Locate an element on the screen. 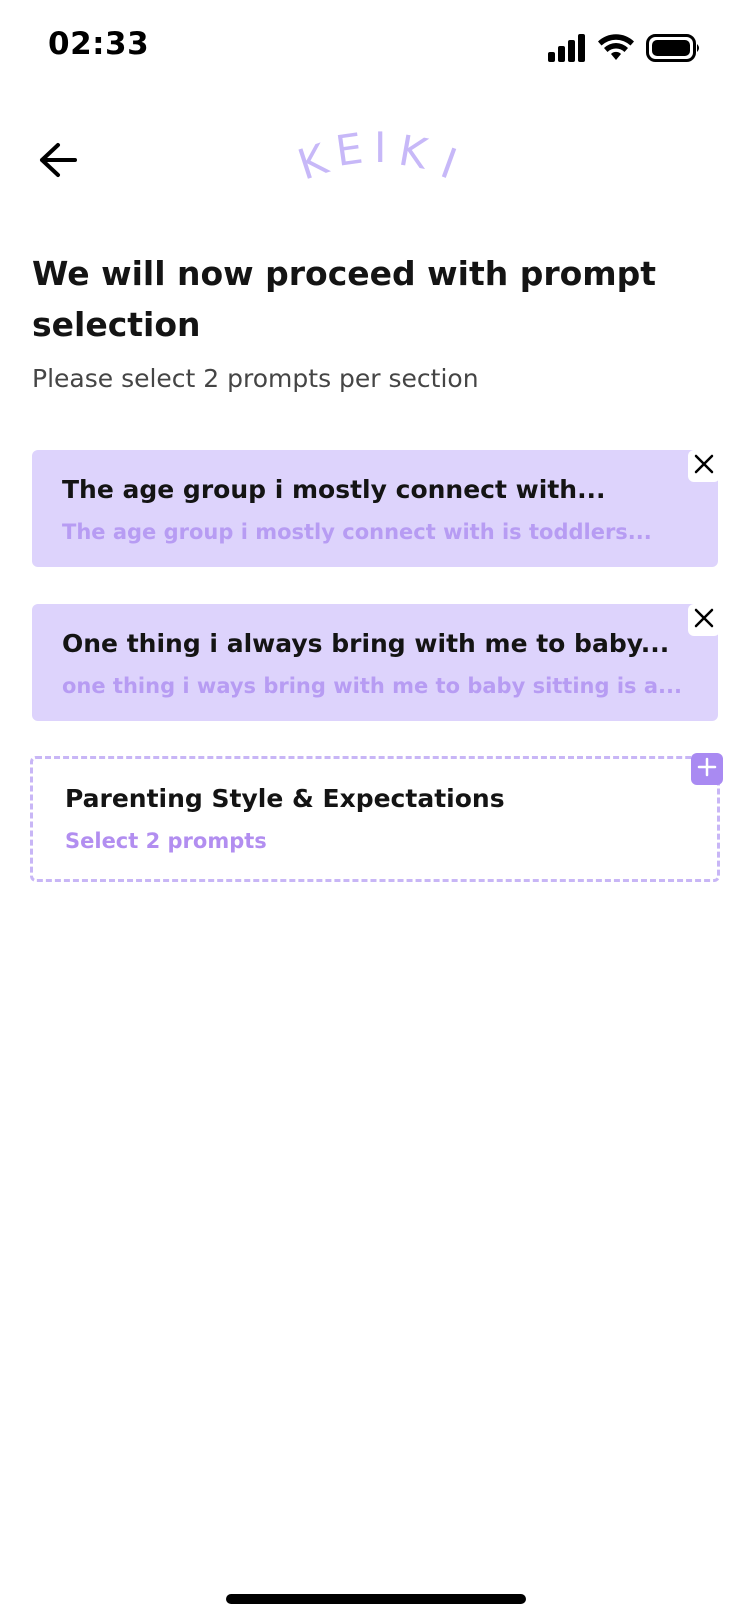 This screenshot has width=750, height=1624. plus-icon is located at coordinates (707, 769).